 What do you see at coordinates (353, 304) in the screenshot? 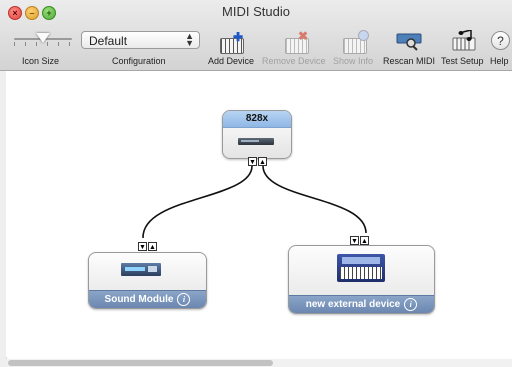
I see `external-device-name: new external device` at bounding box center [353, 304].